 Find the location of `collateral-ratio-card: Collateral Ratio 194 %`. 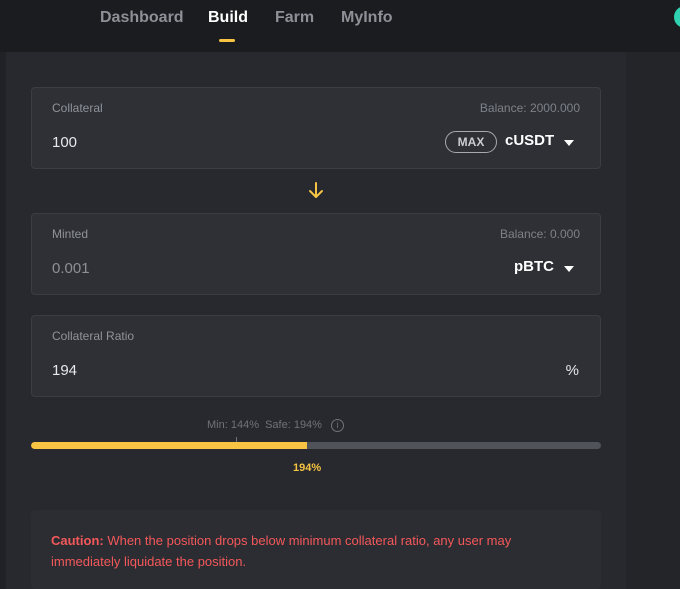

collateral-ratio-card: Collateral Ratio 194 % is located at coordinates (316, 356).